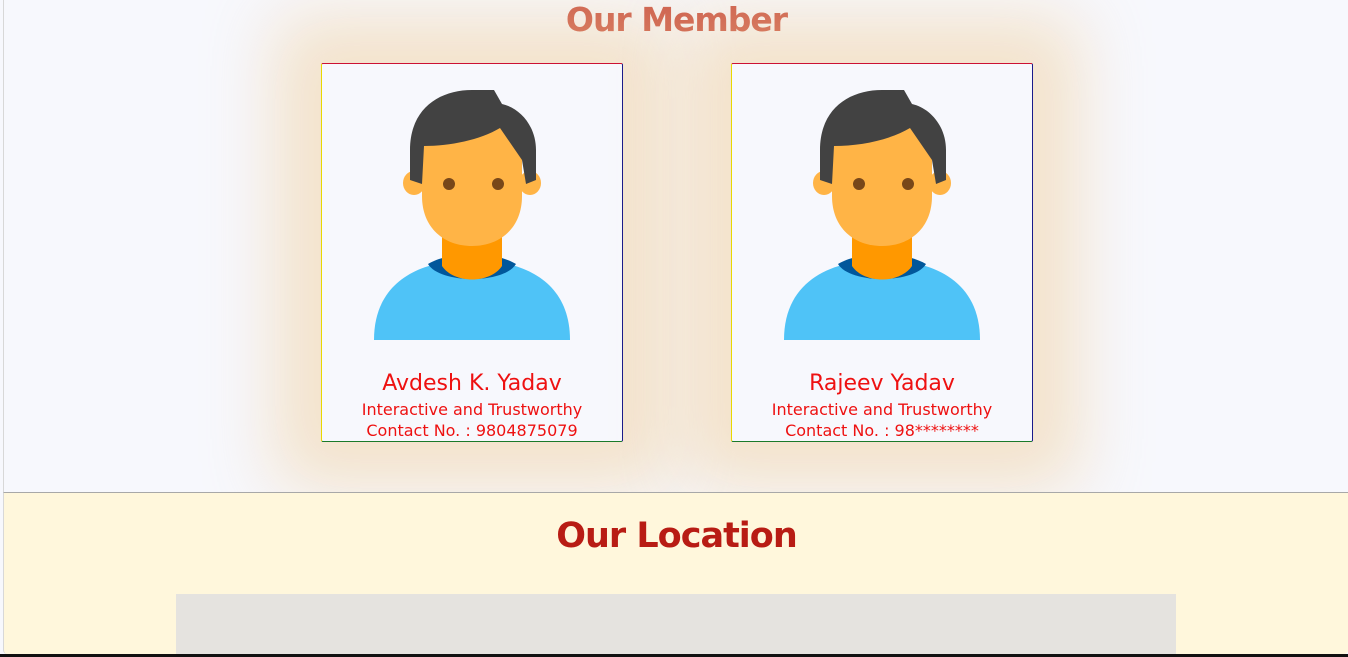  Describe the element at coordinates (676, 624) in the screenshot. I see `map-embed` at that location.